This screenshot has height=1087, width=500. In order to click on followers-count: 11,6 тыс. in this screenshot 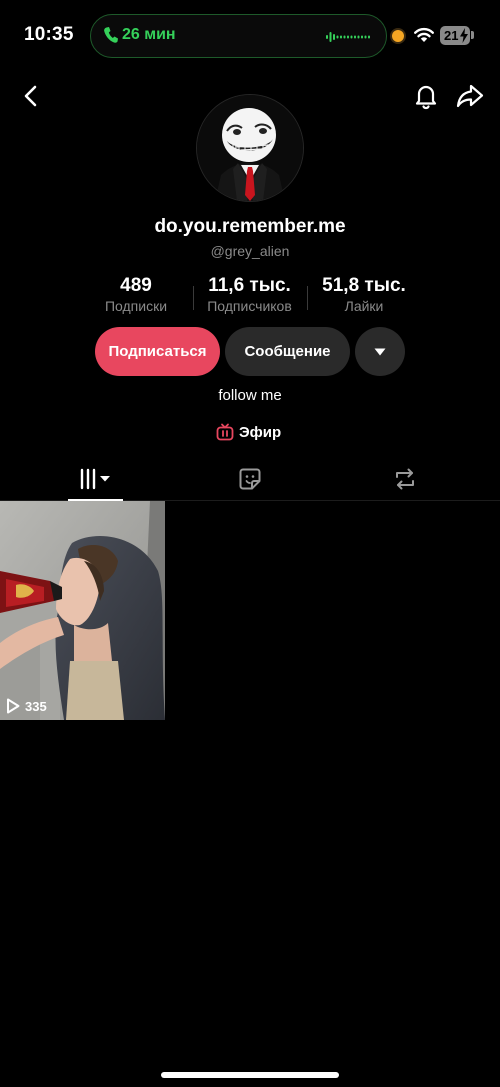, I will do `click(249, 285)`.